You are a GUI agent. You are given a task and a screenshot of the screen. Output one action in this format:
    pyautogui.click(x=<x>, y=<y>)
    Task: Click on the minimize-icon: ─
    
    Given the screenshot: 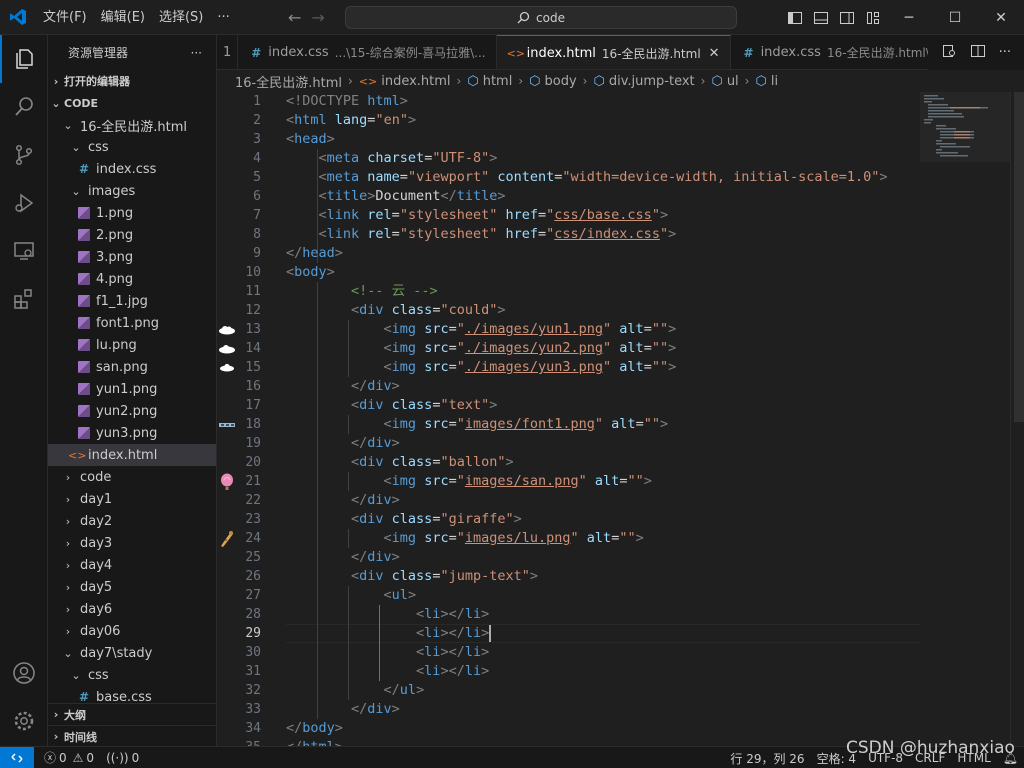 What is the action you would take?
    pyautogui.click(x=909, y=17)
    